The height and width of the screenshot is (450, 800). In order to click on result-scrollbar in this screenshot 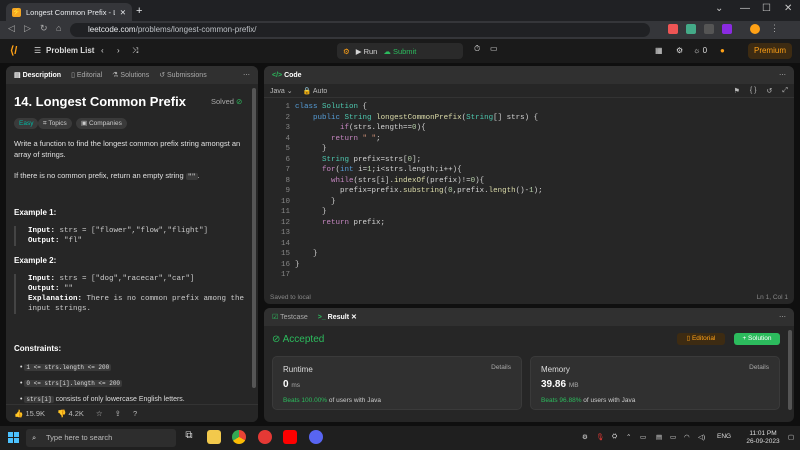, I will do `click(790, 370)`.